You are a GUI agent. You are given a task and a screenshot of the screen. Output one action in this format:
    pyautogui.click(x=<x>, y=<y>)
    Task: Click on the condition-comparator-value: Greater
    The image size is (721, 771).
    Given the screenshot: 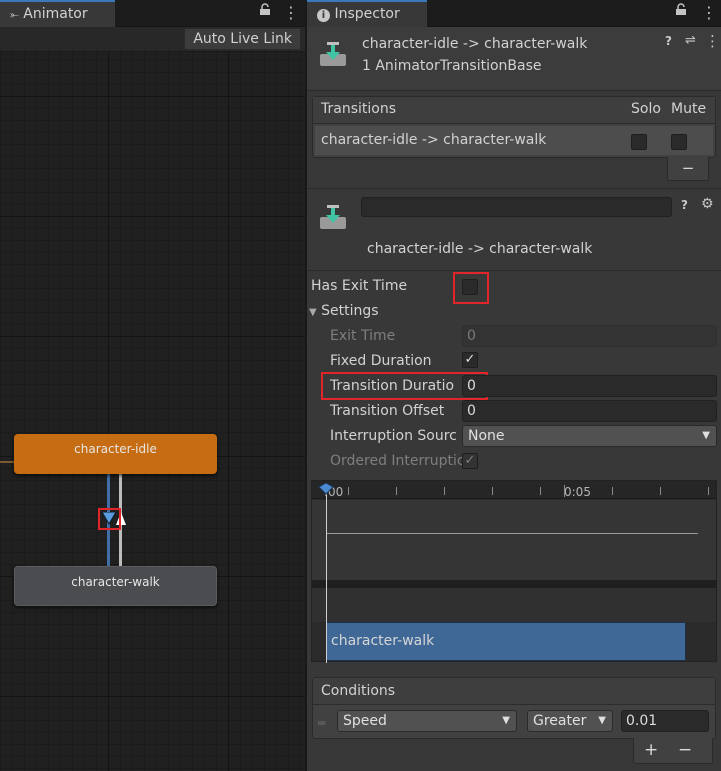 What is the action you would take?
    pyautogui.click(x=560, y=721)
    